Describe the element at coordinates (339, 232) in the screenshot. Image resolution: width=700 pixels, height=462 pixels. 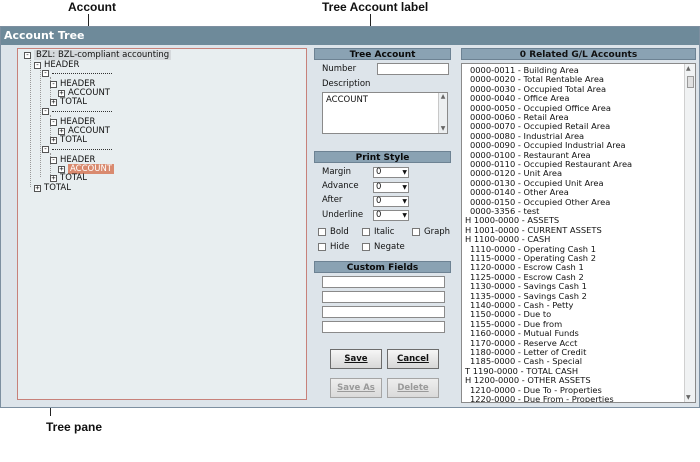
I see `bold-label: Bold` at that location.